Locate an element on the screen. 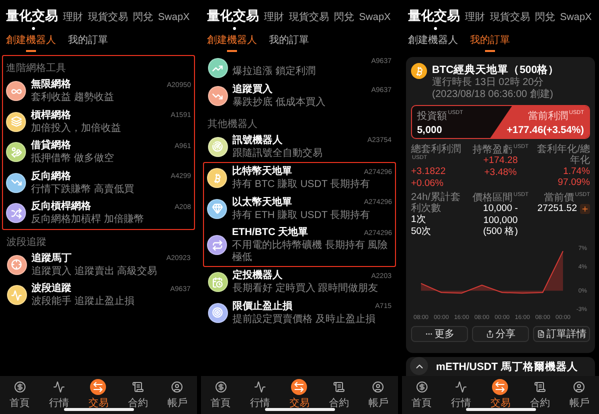 The image size is (599, 414). robot-title: 反向槓桿網格 is located at coordinates (61, 207).